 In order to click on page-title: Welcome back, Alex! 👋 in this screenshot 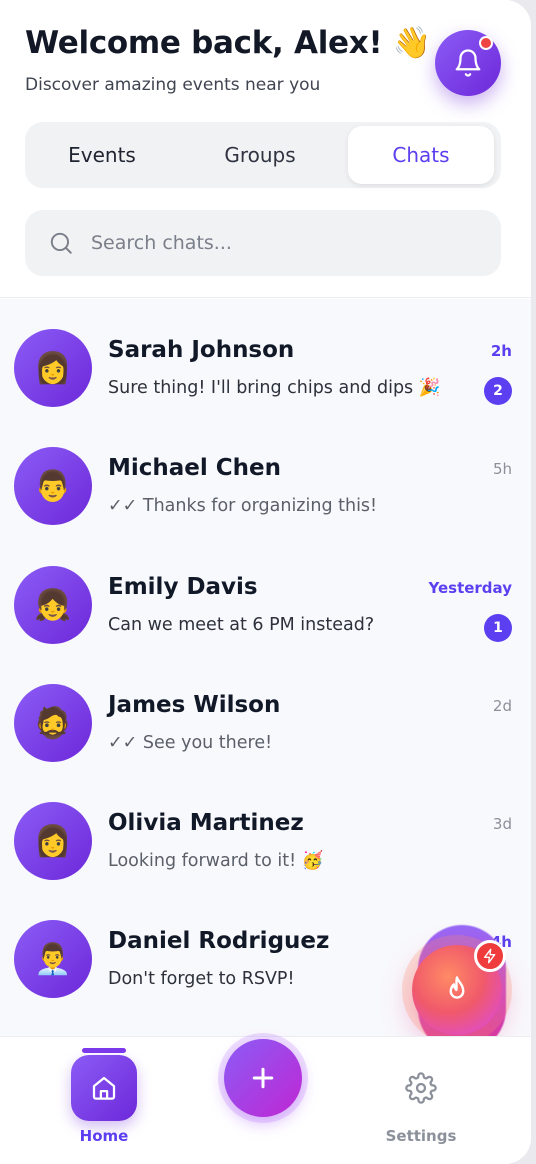, I will do `click(228, 43)`.